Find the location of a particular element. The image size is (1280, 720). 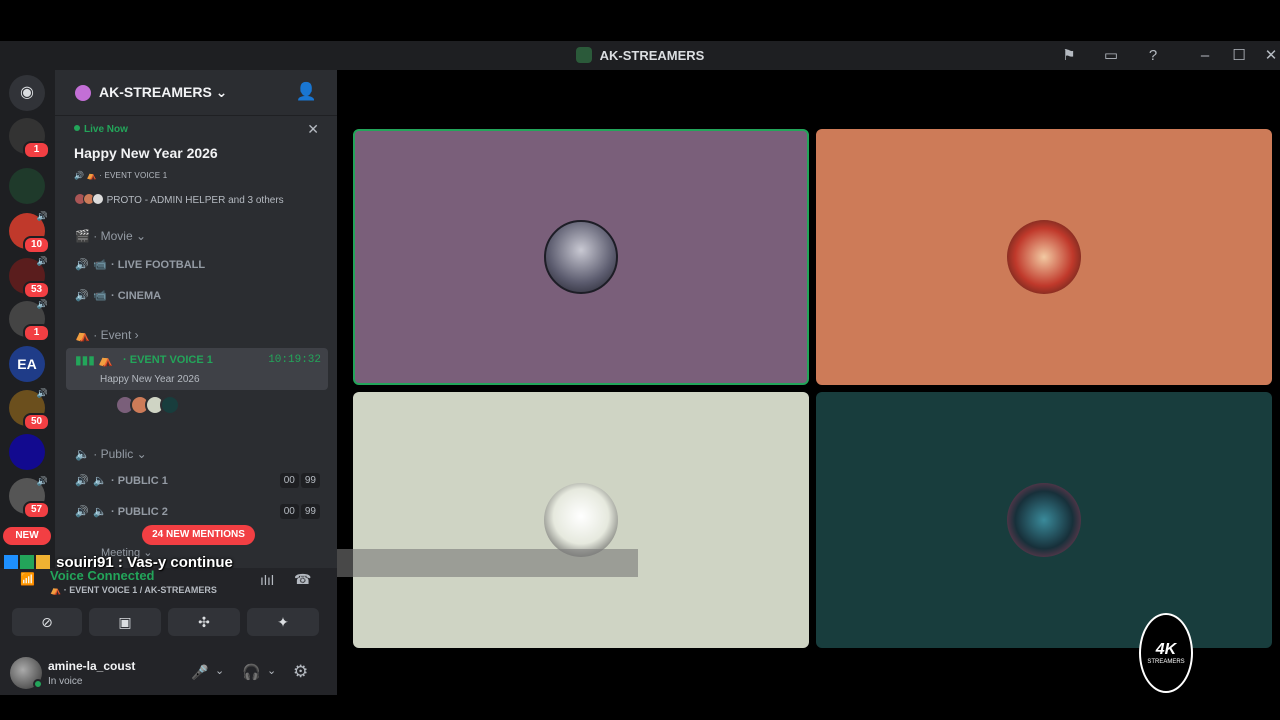

user-area: amine-la_coust In voice 🎤 ⌄ 🎧 ⌄ ⚙ is located at coordinates (168, 673).